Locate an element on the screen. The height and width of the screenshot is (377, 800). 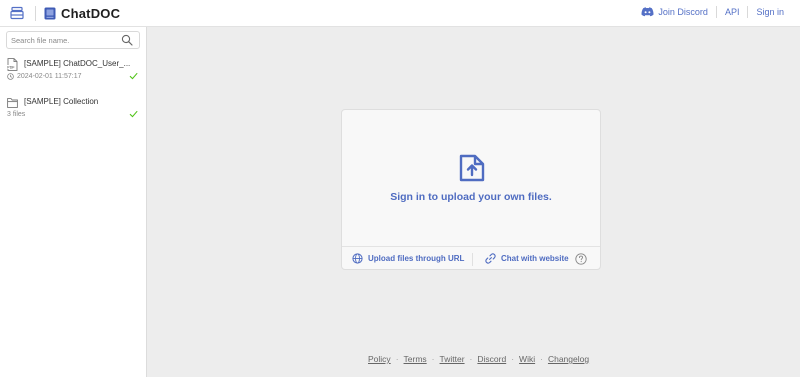
discord-link: Discord is located at coordinates (491, 359).